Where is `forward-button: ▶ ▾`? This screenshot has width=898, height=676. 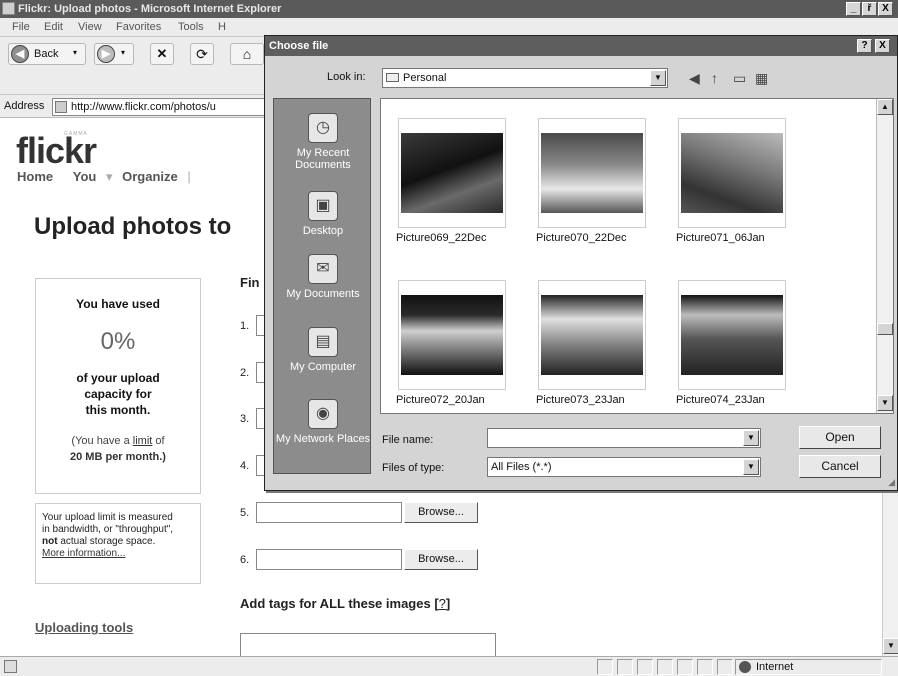 forward-button: ▶ ▾ is located at coordinates (114, 54).